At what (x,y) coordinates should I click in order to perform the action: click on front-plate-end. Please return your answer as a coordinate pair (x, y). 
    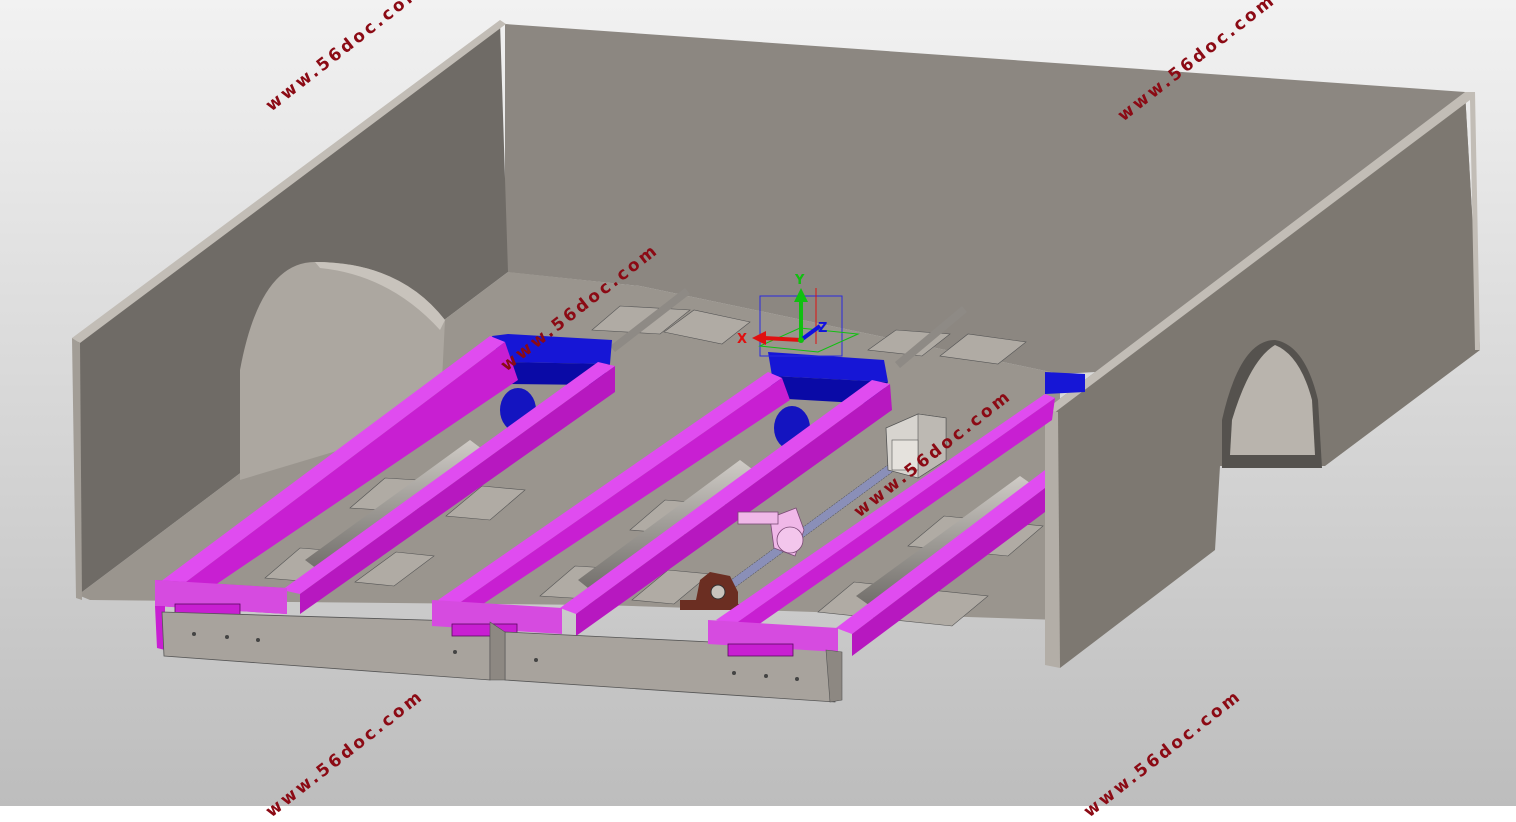
    Looking at the image, I should click on (497, 651).